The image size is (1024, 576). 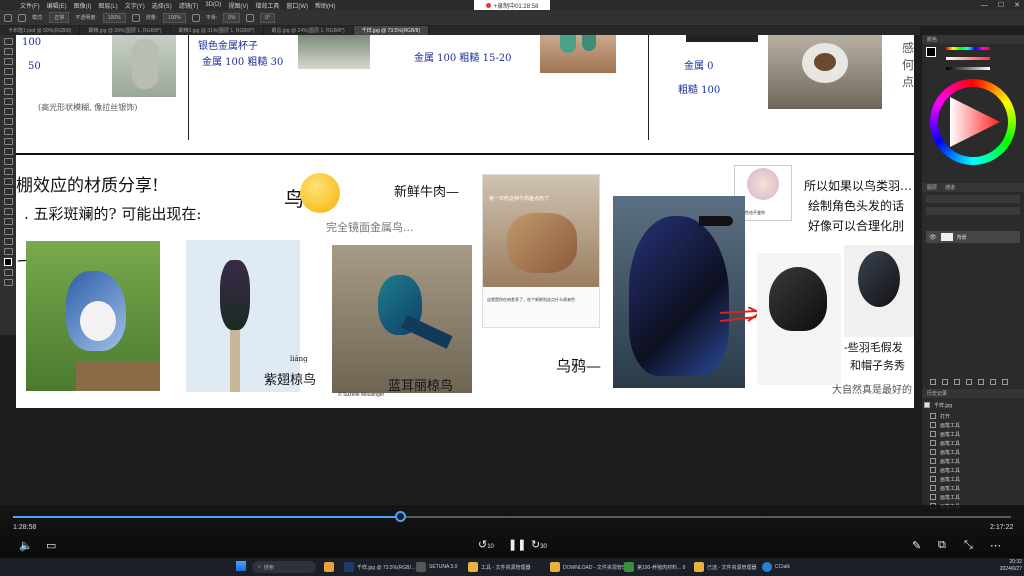 I want to click on taskbar-app-explorer: 工具 - 文件资源管理器, so click(x=499, y=567).